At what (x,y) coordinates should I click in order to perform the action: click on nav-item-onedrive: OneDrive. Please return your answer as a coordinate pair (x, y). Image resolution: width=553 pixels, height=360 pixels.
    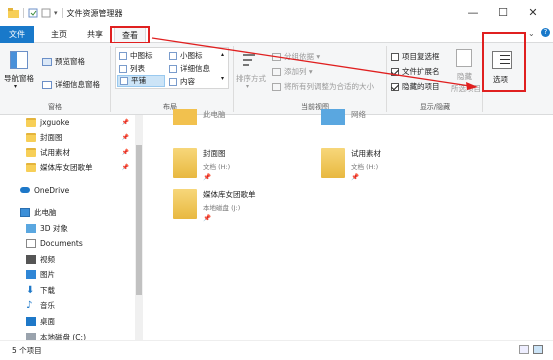
    Looking at the image, I should click on (67, 190).